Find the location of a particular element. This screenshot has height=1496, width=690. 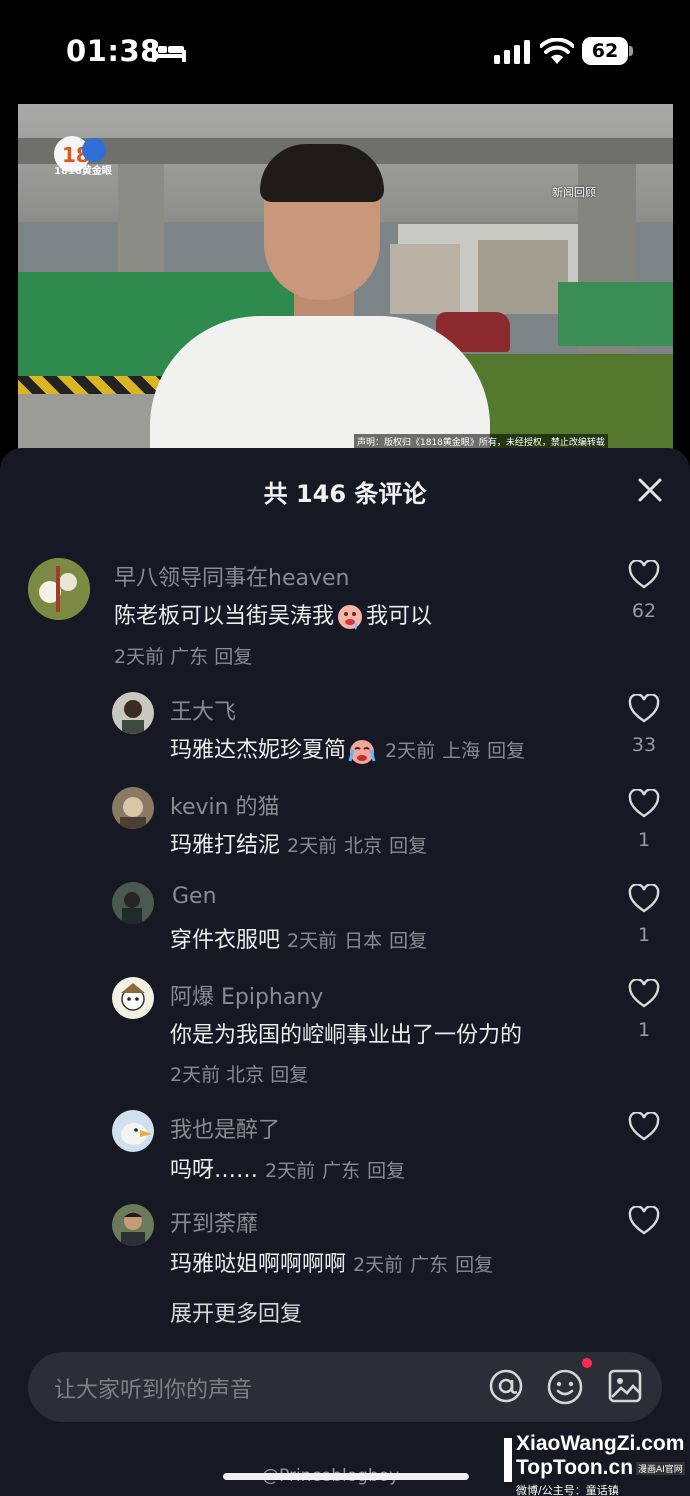

reply-username: kevin 的猫 is located at coordinates (225, 805).